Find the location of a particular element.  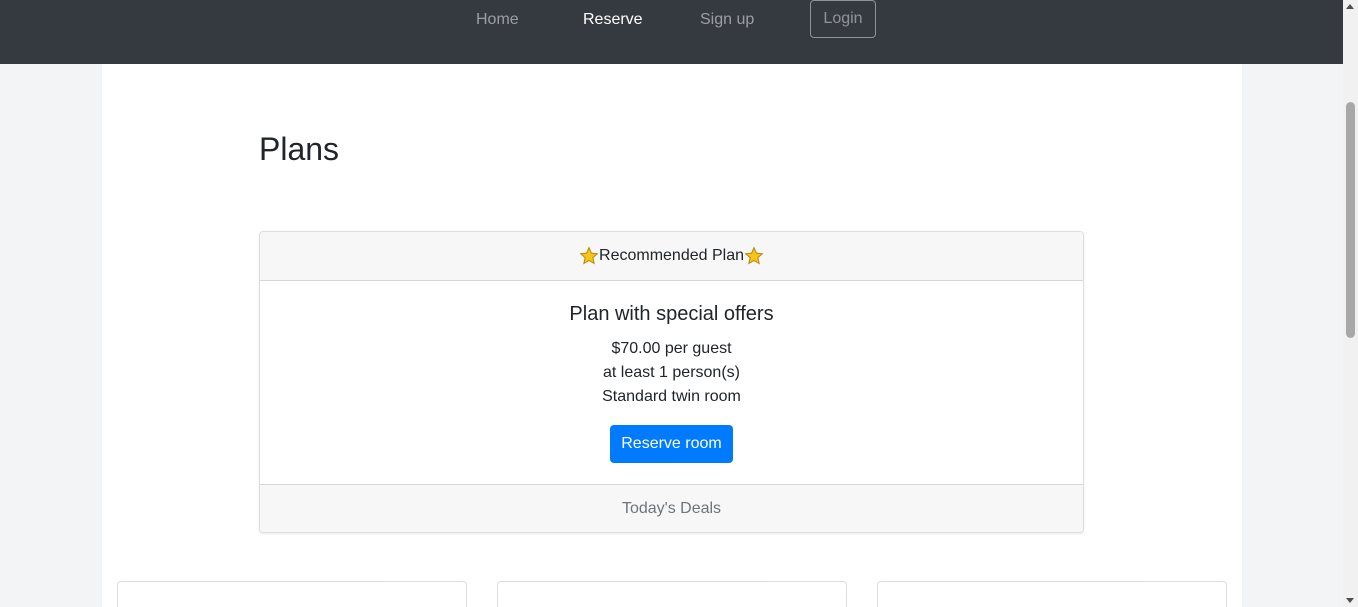

plan-price: $70.00 per guest is located at coordinates (671, 348).